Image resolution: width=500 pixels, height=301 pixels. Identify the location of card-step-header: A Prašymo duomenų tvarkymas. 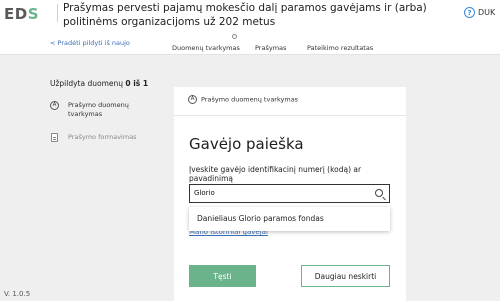
(243, 99).